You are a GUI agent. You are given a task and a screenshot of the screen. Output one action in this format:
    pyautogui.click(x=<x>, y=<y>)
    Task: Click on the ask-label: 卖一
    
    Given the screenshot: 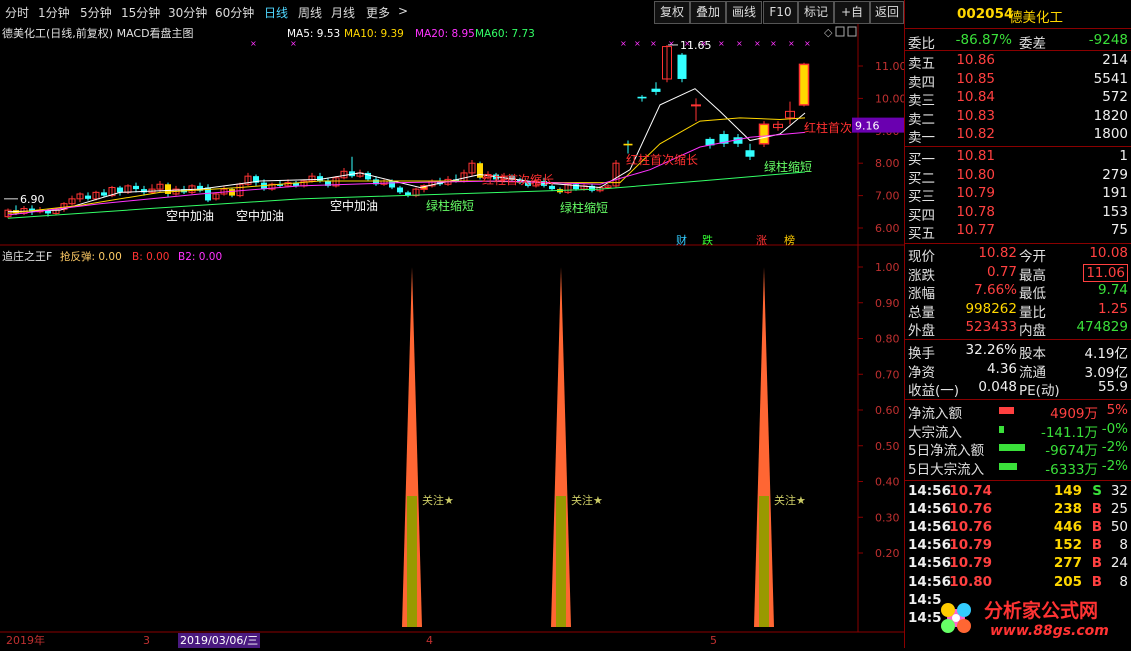 What is the action you would take?
    pyautogui.click(x=921, y=138)
    